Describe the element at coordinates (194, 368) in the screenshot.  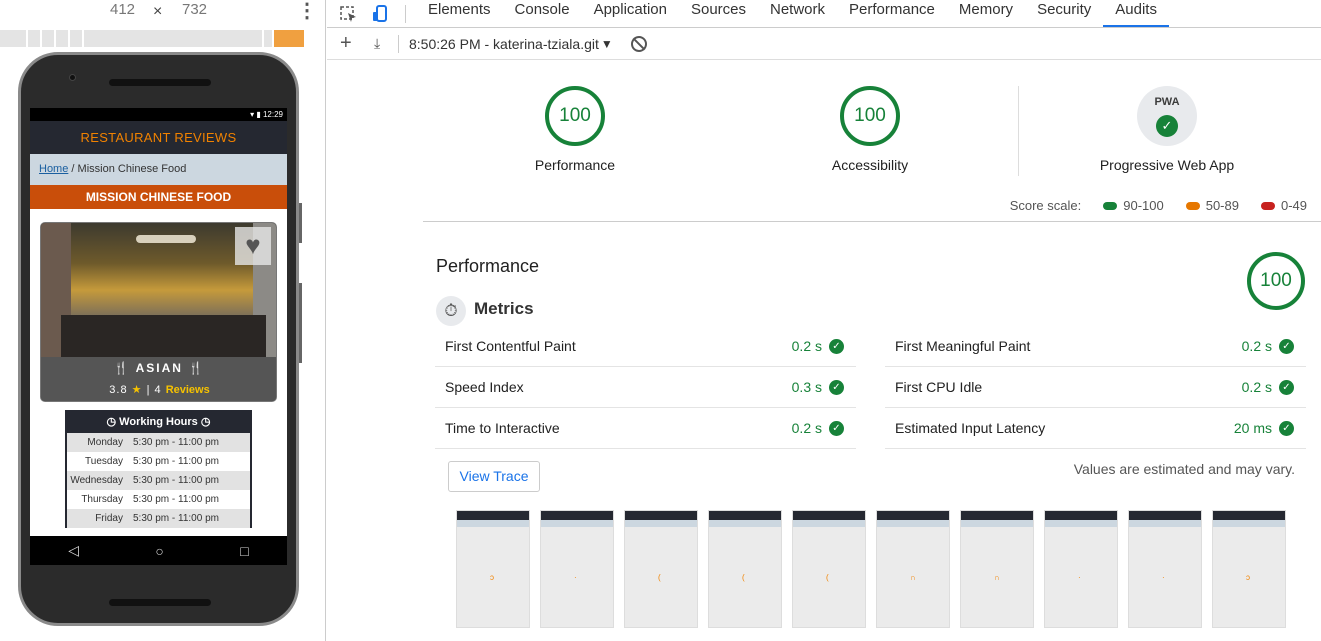
I see `utensils-icon: 🍴` at that location.